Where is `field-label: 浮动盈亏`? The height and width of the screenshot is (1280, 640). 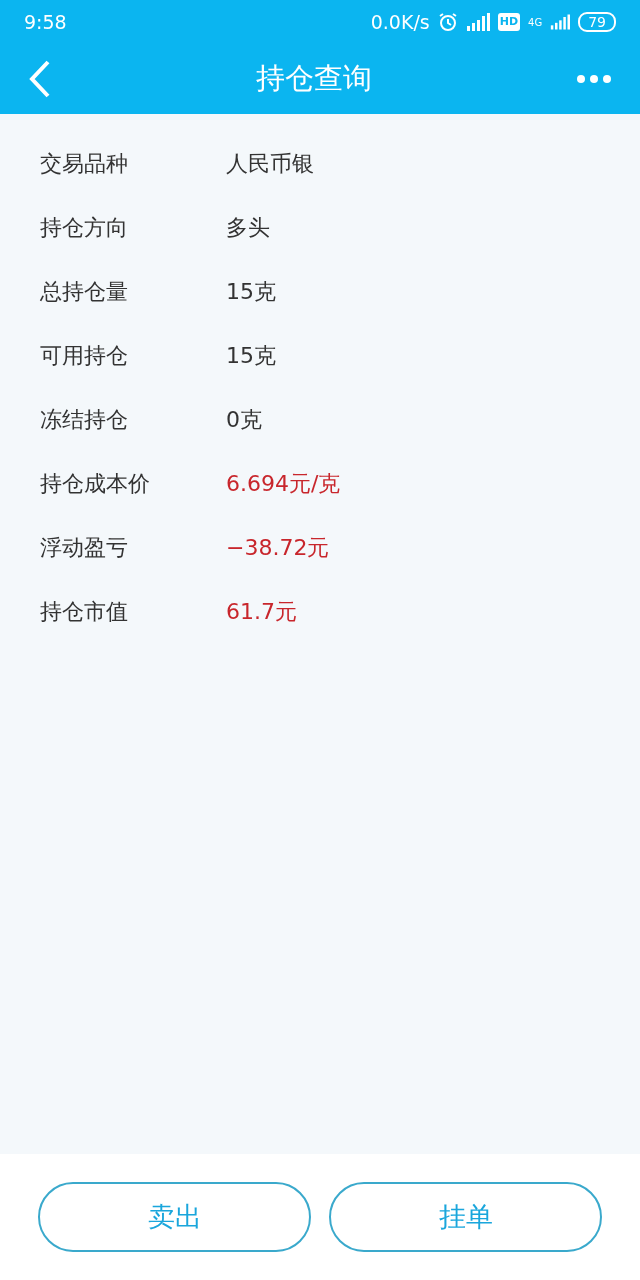
field-label: 浮动盈亏 is located at coordinates (84, 547).